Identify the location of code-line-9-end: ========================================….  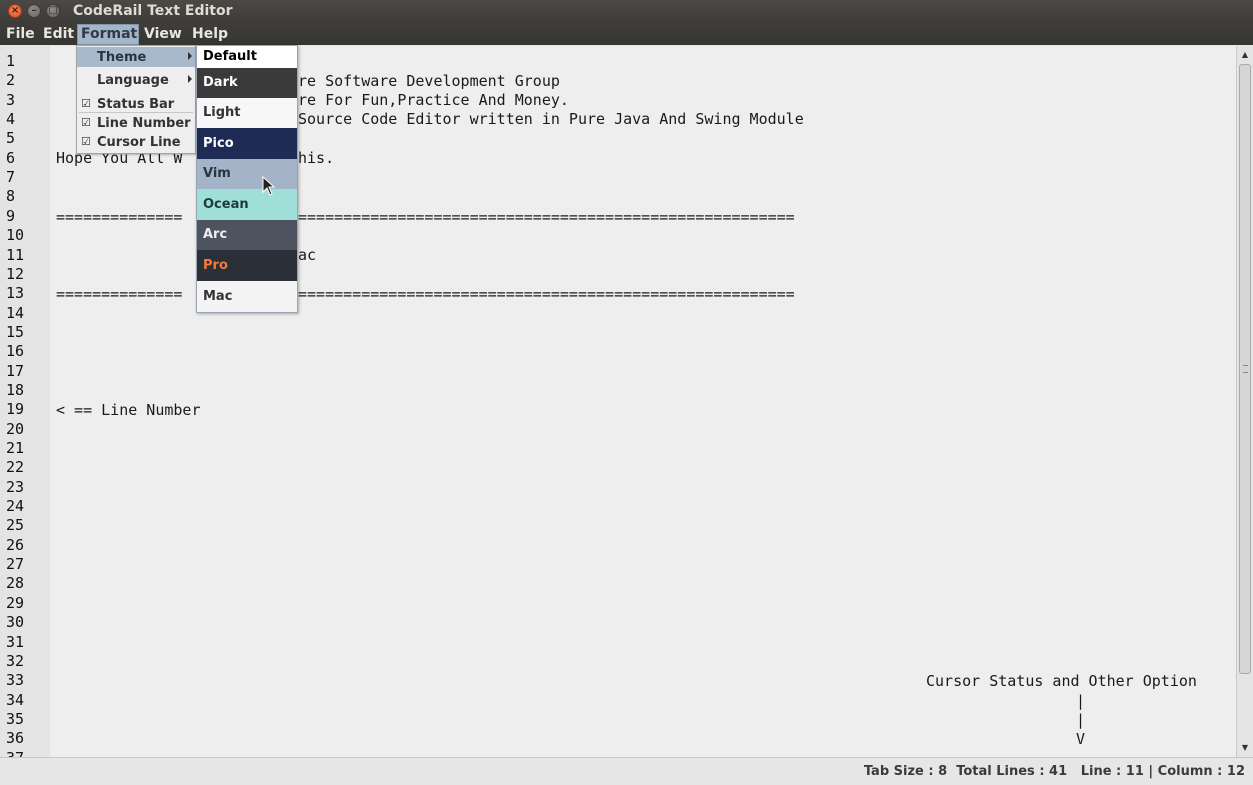
(546, 217).